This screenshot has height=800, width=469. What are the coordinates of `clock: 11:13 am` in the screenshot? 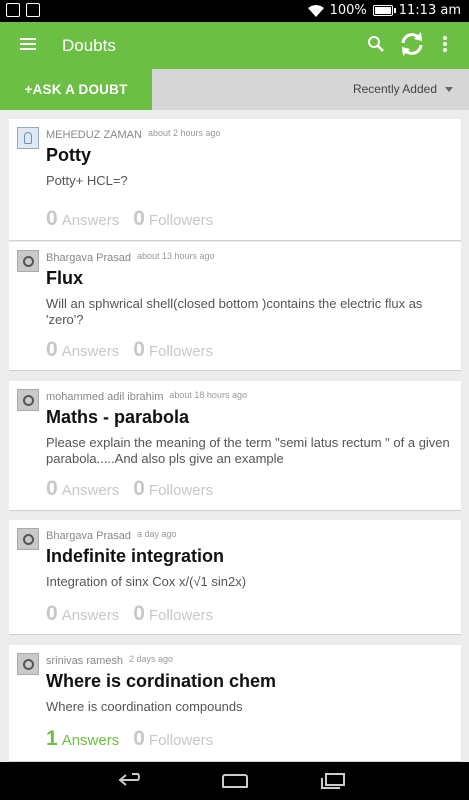 It's located at (430, 10).